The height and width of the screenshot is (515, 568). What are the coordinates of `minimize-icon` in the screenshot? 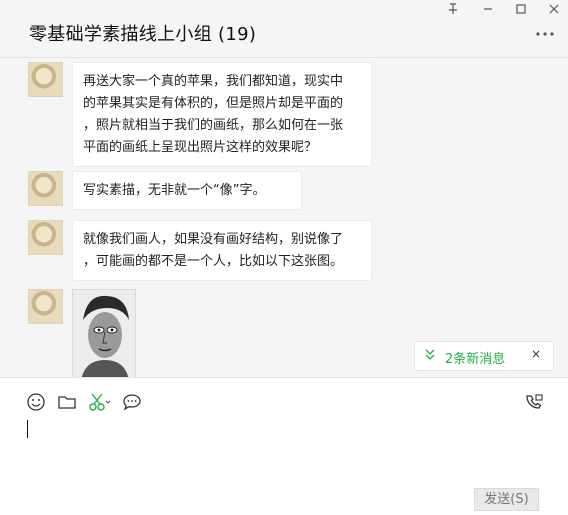 It's located at (488, 11).